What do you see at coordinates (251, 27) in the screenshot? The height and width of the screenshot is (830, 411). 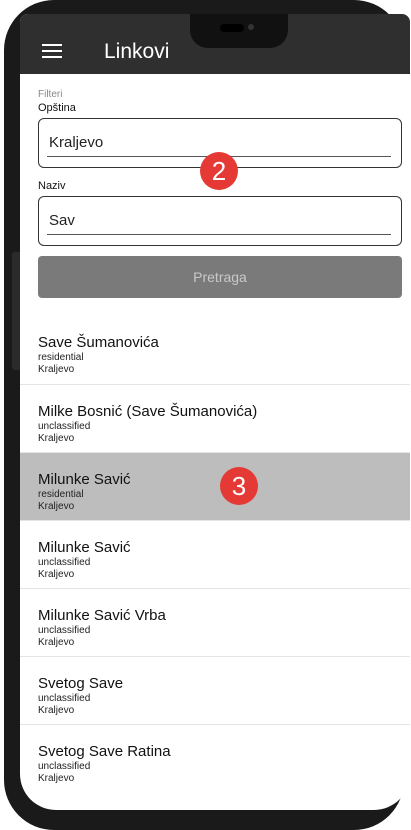 I see `front-camera` at bounding box center [251, 27].